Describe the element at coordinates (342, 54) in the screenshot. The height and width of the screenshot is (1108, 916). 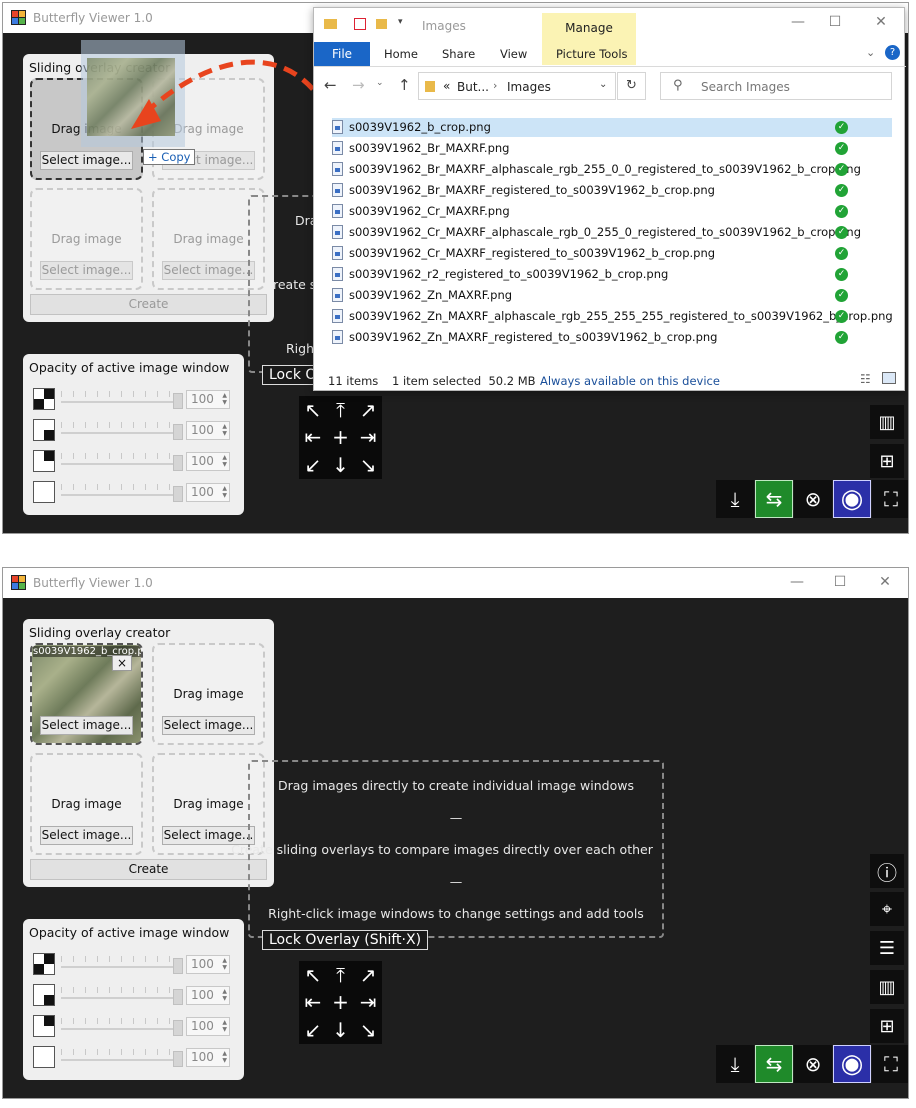
I see `tab-file: File` at that location.